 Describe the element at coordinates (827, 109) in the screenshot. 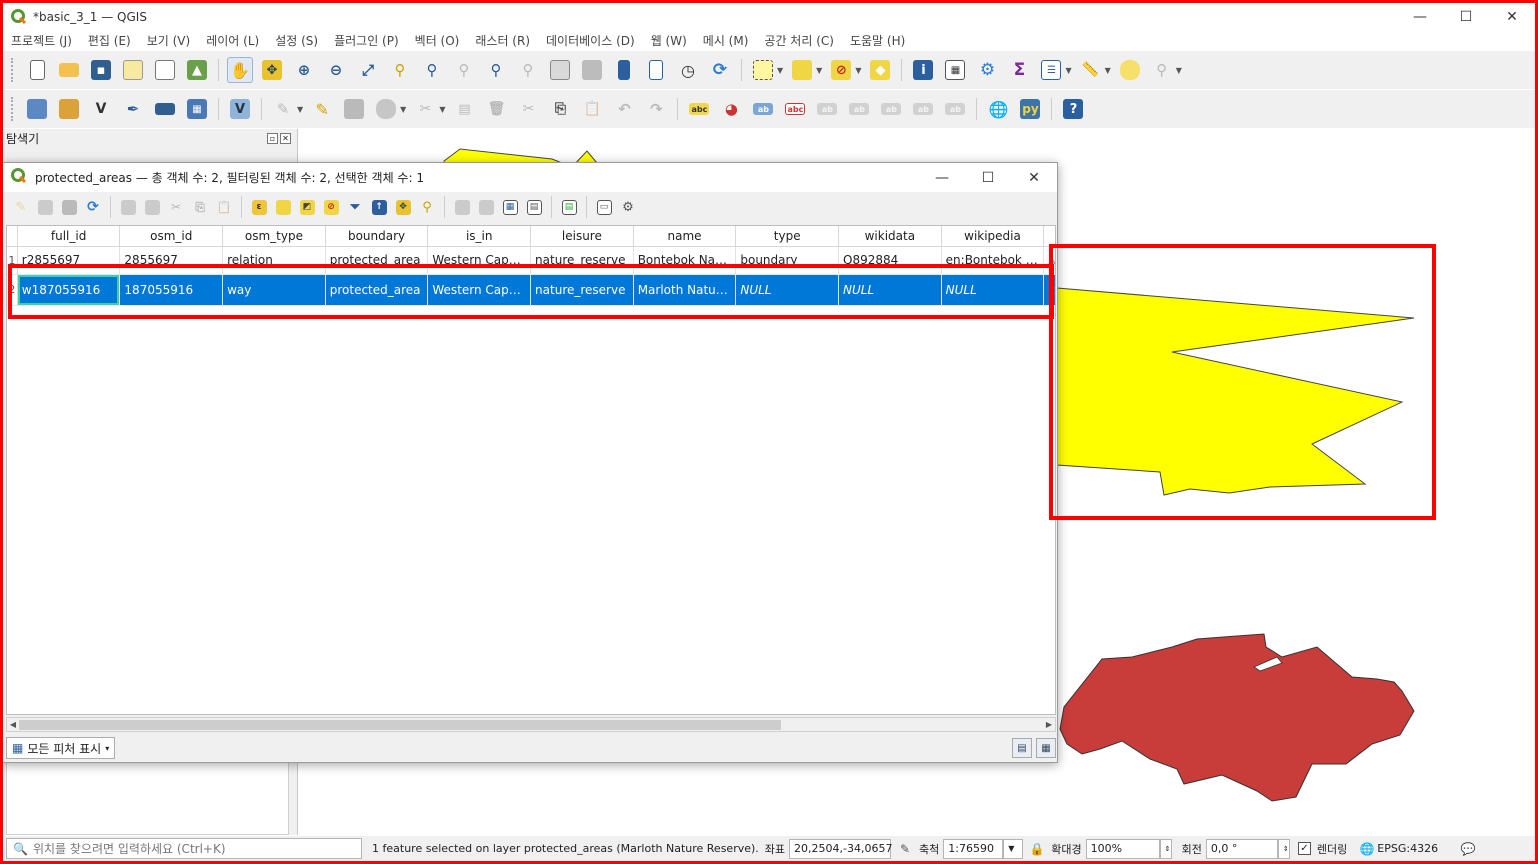

I see `move-label-icon: ab` at that location.